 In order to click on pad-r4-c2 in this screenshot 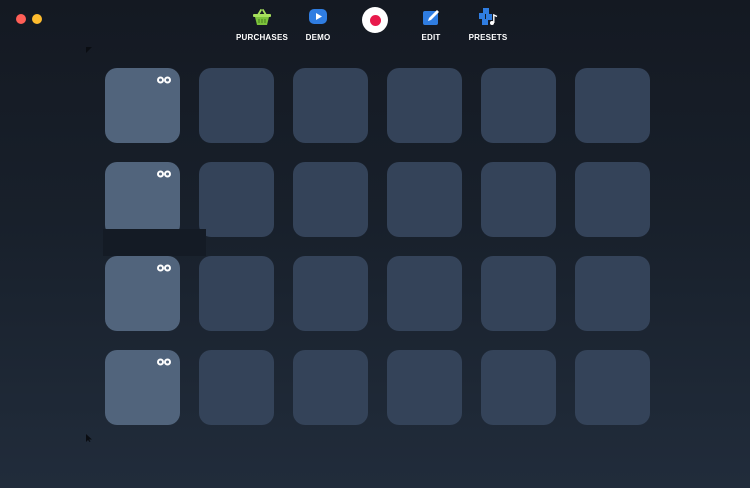, I will do `click(236, 387)`.